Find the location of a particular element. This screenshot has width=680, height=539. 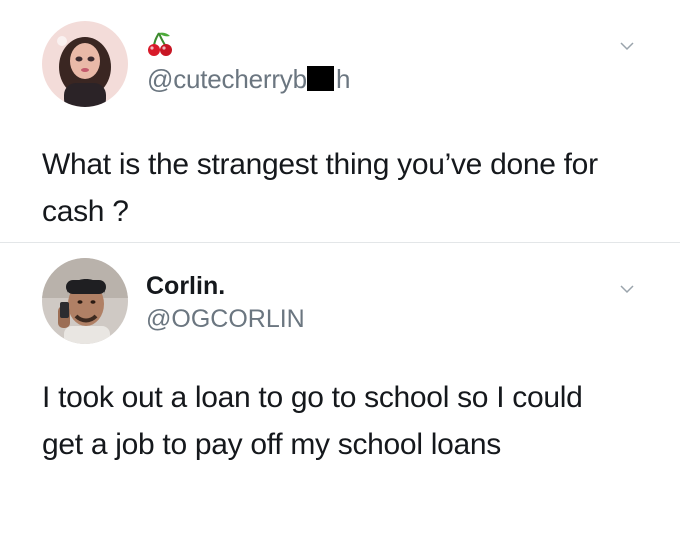

cherries-icon is located at coordinates (160, 44).